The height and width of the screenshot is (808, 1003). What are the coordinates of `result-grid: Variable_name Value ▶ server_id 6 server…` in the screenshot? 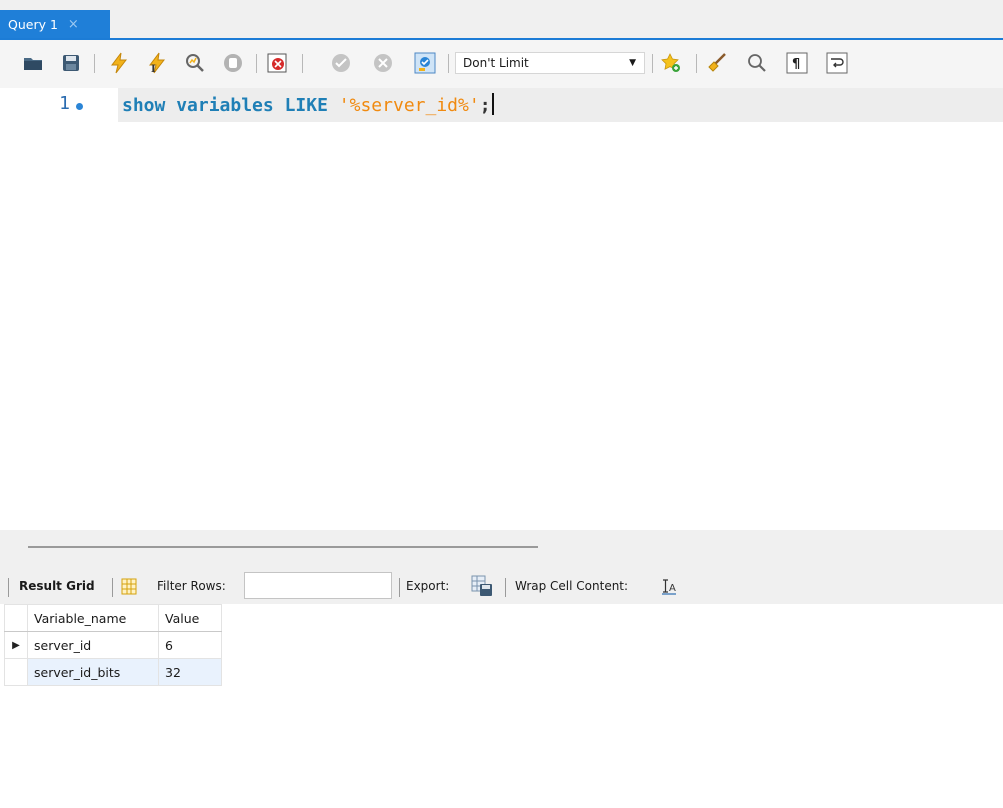 It's located at (113, 645).